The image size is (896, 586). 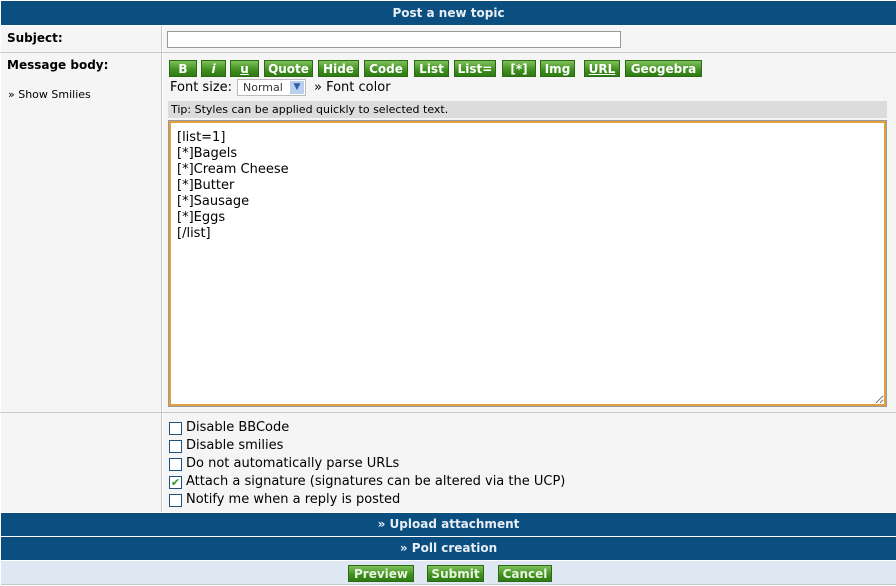 What do you see at coordinates (81, 232) in the screenshot?
I see `message-label-cell: Message body: » Show Smilies` at bounding box center [81, 232].